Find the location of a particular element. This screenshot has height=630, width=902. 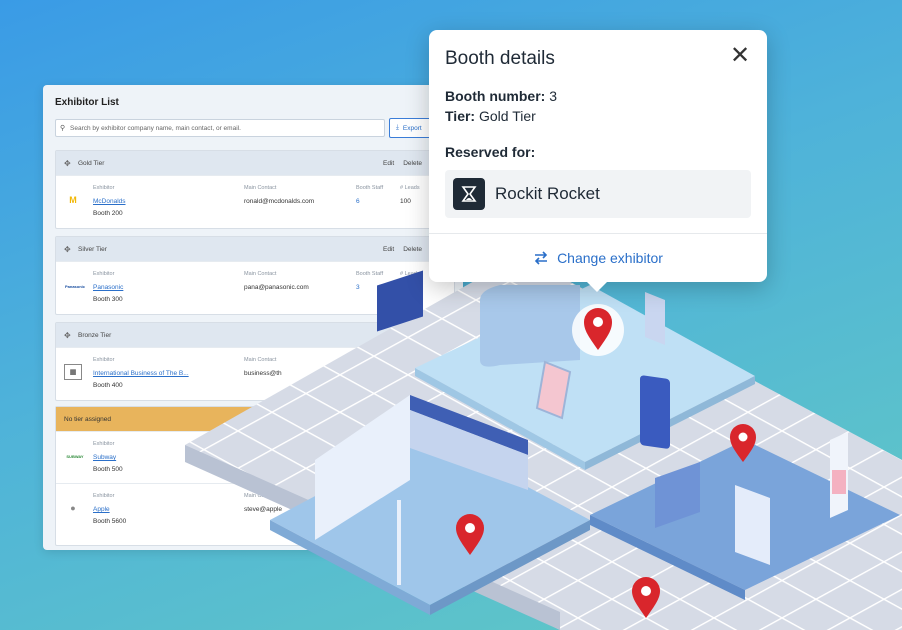

tier-row: Tier: Gold Tier is located at coordinates (490, 116).